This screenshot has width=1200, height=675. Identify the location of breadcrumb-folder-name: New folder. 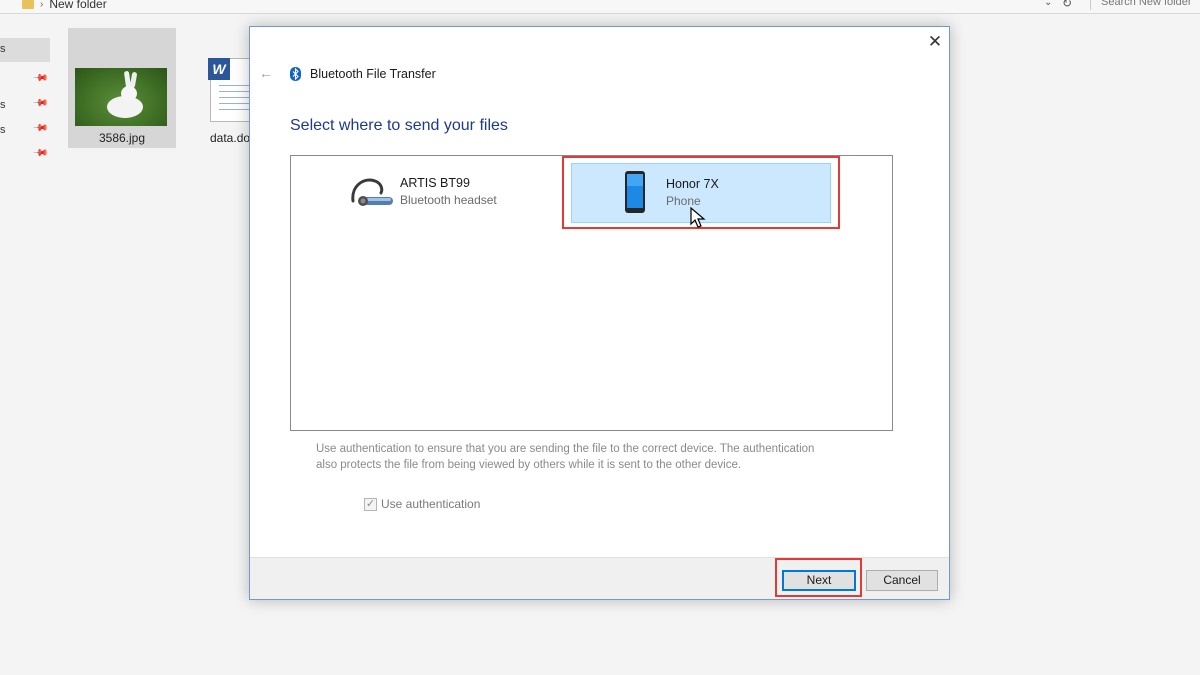
(77, 5).